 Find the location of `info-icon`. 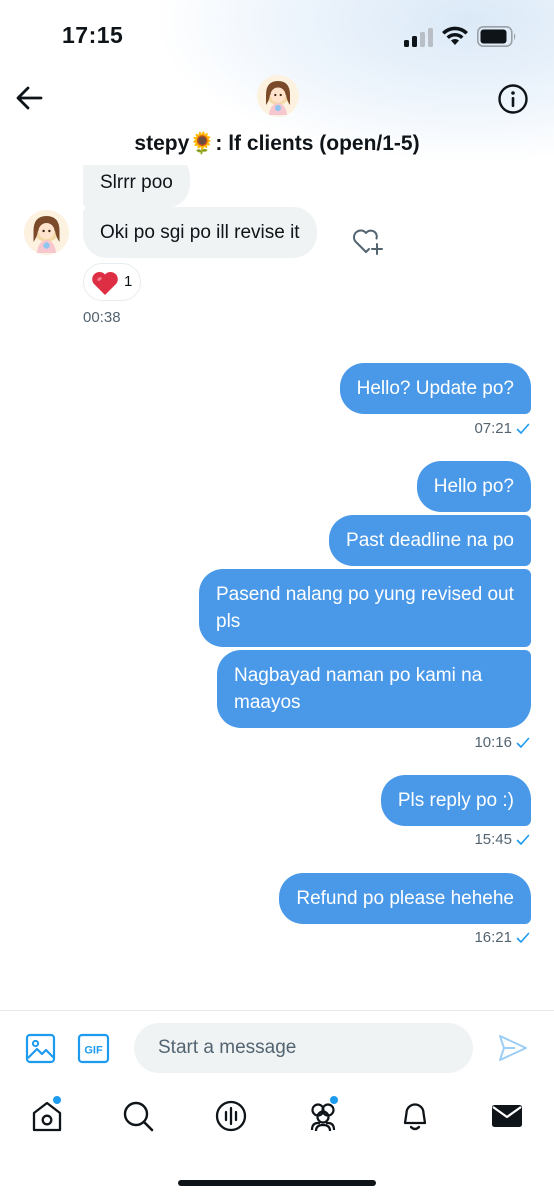

info-icon is located at coordinates (513, 99).